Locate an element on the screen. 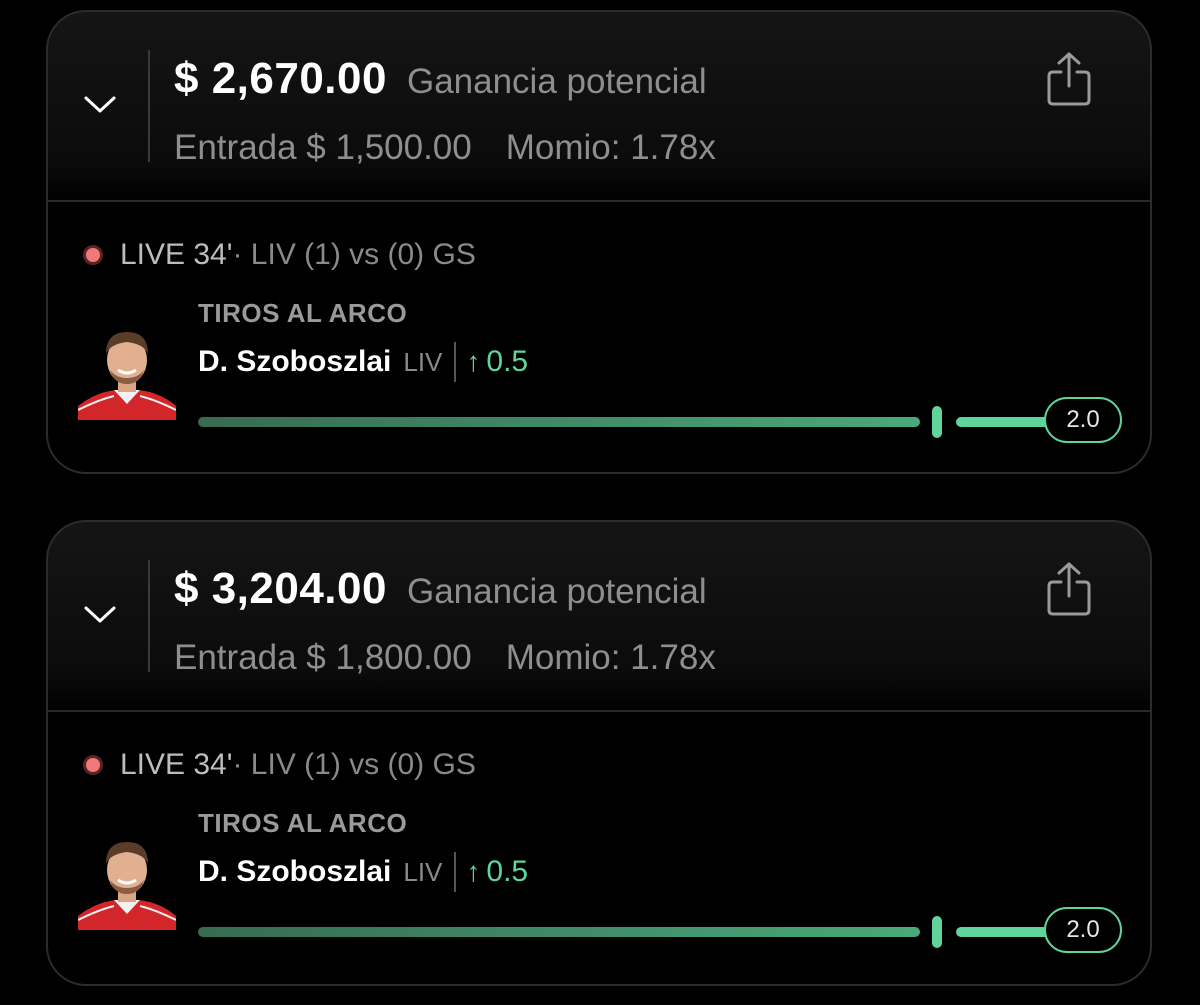  bet-meta: Entrada $ 1,800.00 Momio: 1.78x is located at coordinates (445, 658).